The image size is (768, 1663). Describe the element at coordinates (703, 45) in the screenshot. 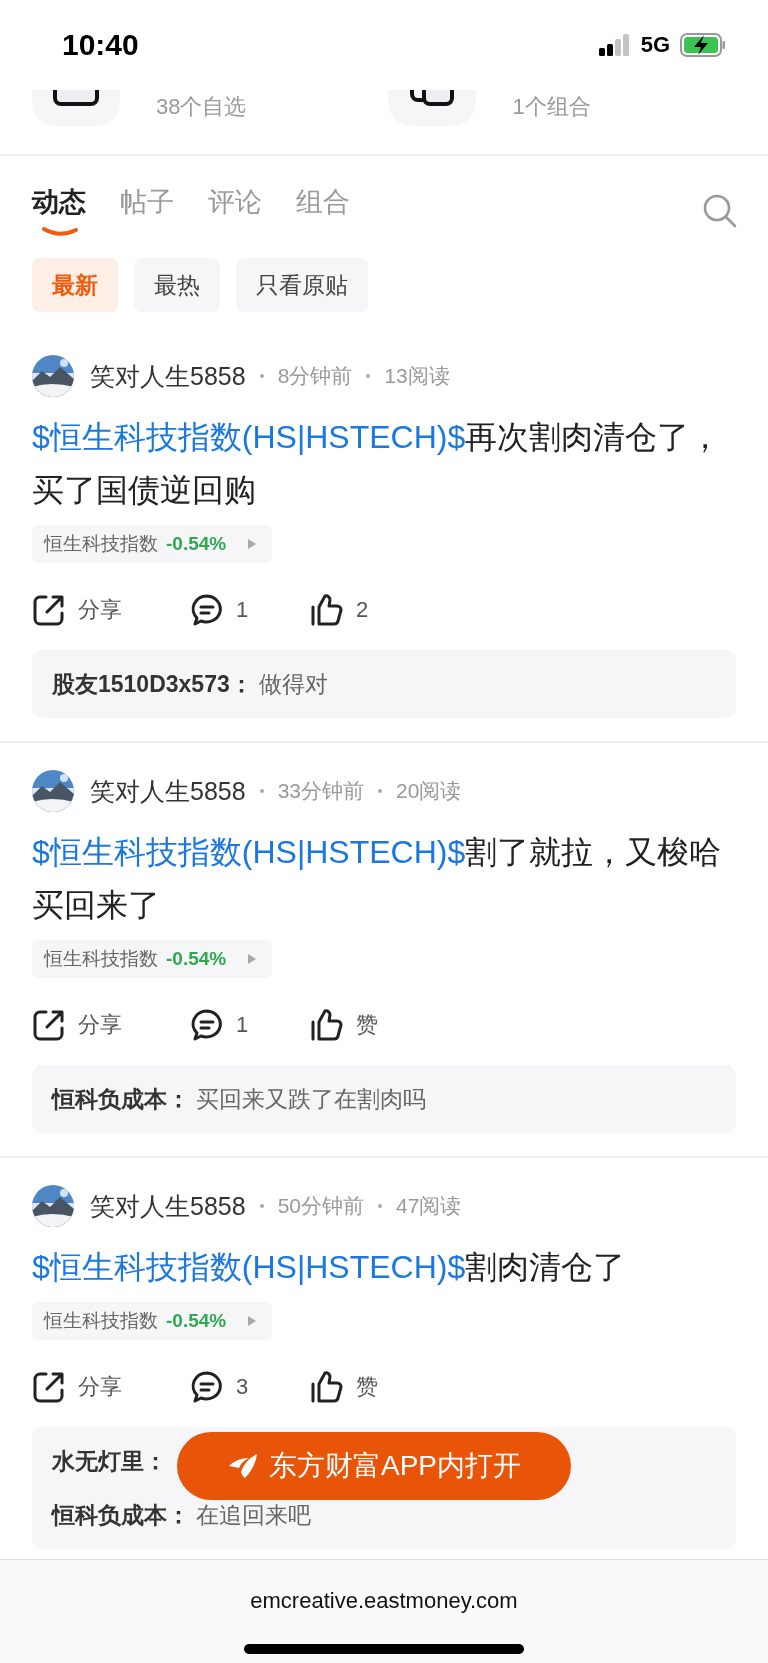

I see `battery-icon` at that location.